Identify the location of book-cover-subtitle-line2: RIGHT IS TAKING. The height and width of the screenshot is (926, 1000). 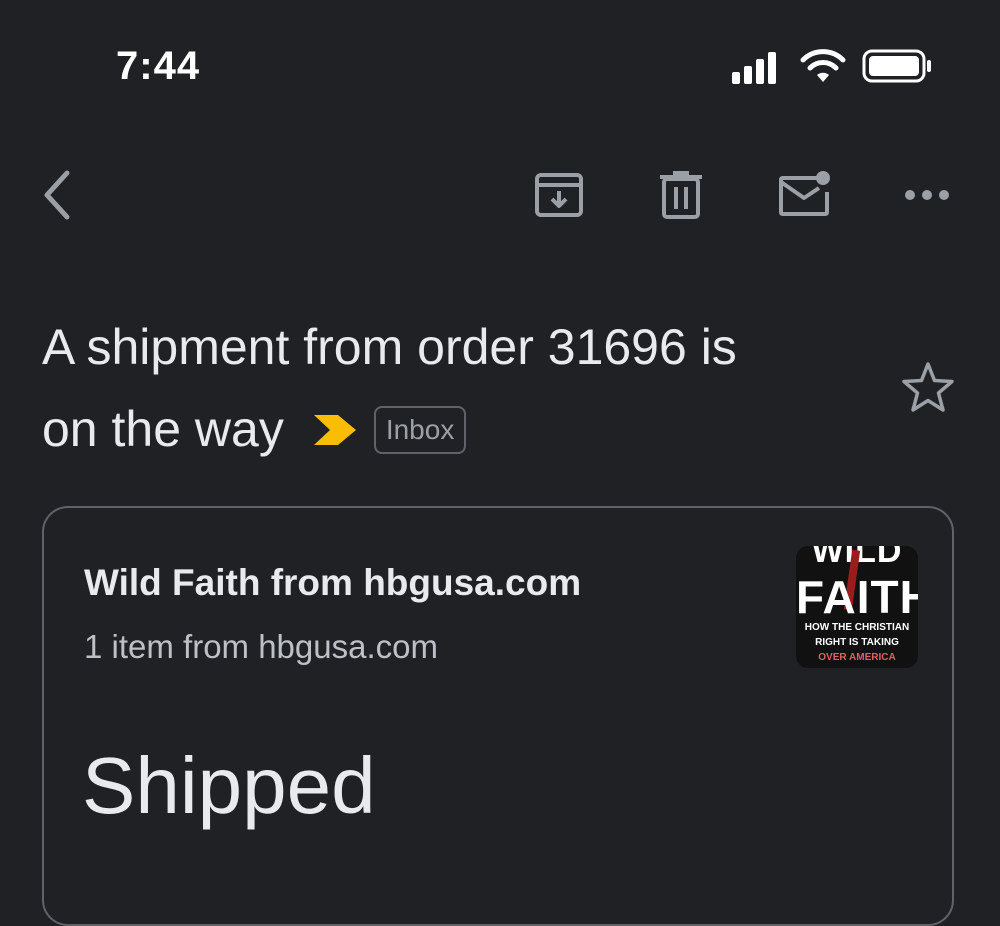
(857, 642).